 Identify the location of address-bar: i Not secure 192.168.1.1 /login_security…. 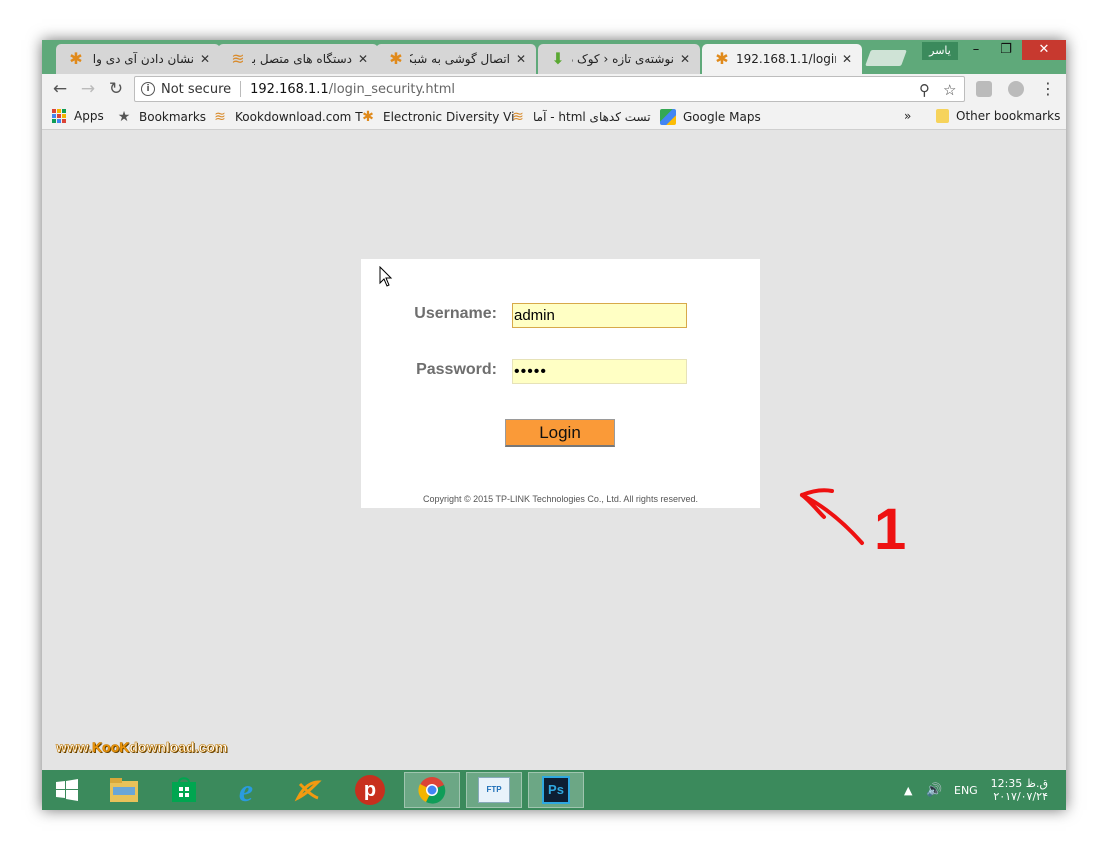
(549, 89).